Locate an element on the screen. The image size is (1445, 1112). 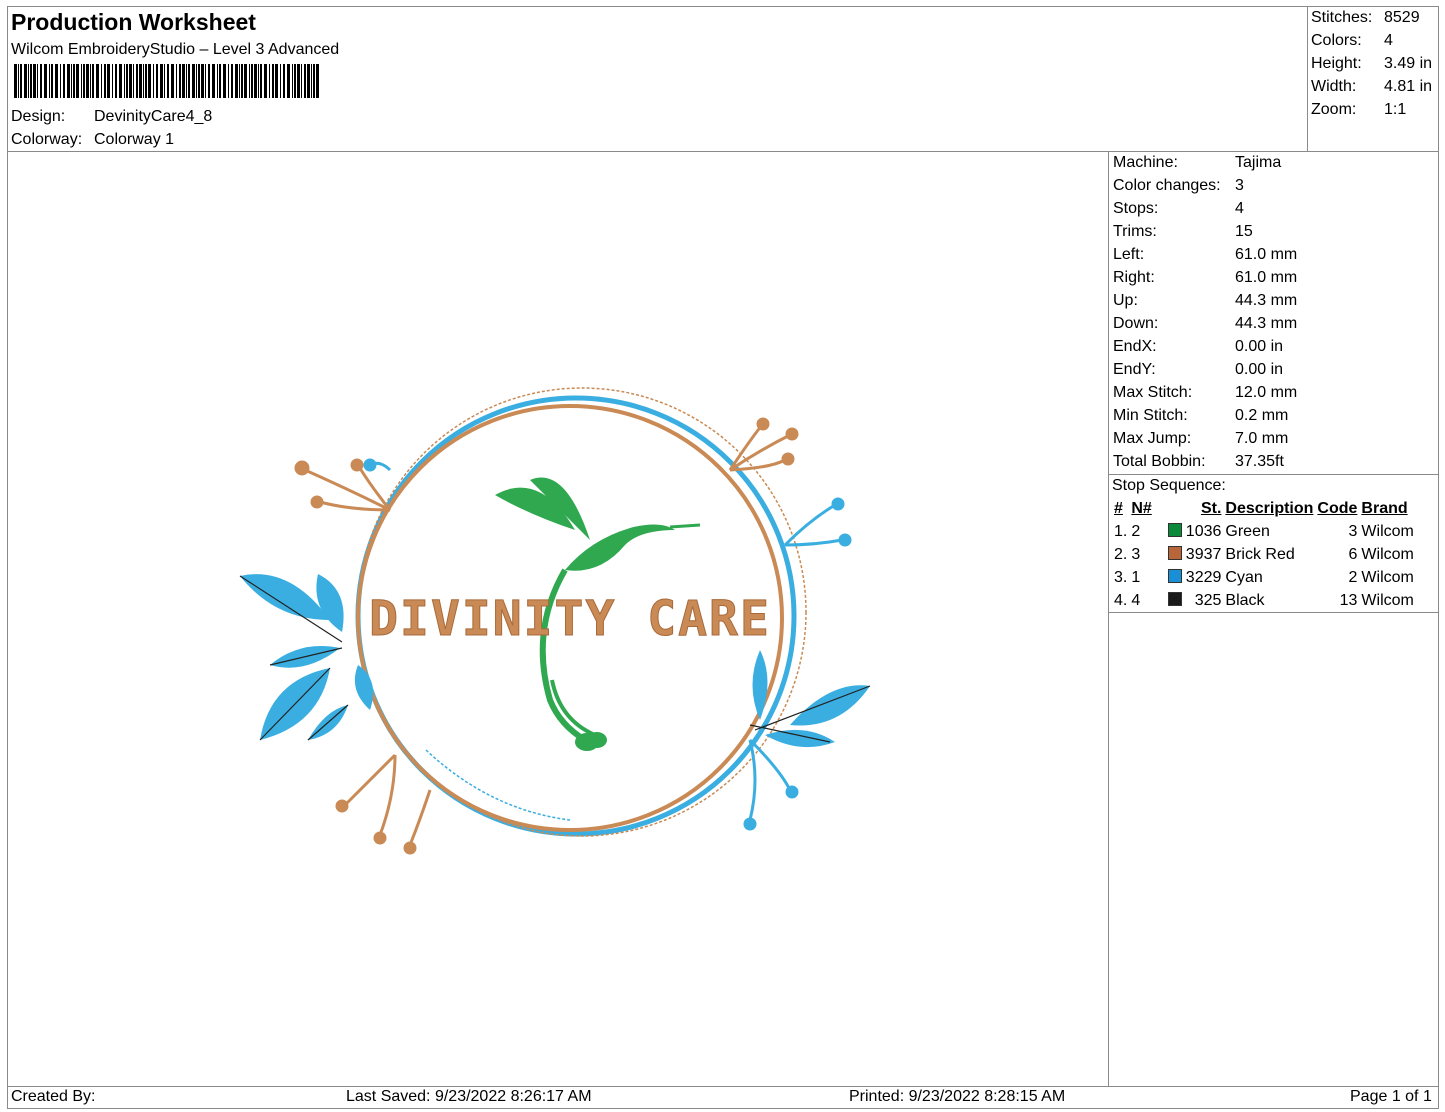
stop-description: Brick Red is located at coordinates (1260, 554).